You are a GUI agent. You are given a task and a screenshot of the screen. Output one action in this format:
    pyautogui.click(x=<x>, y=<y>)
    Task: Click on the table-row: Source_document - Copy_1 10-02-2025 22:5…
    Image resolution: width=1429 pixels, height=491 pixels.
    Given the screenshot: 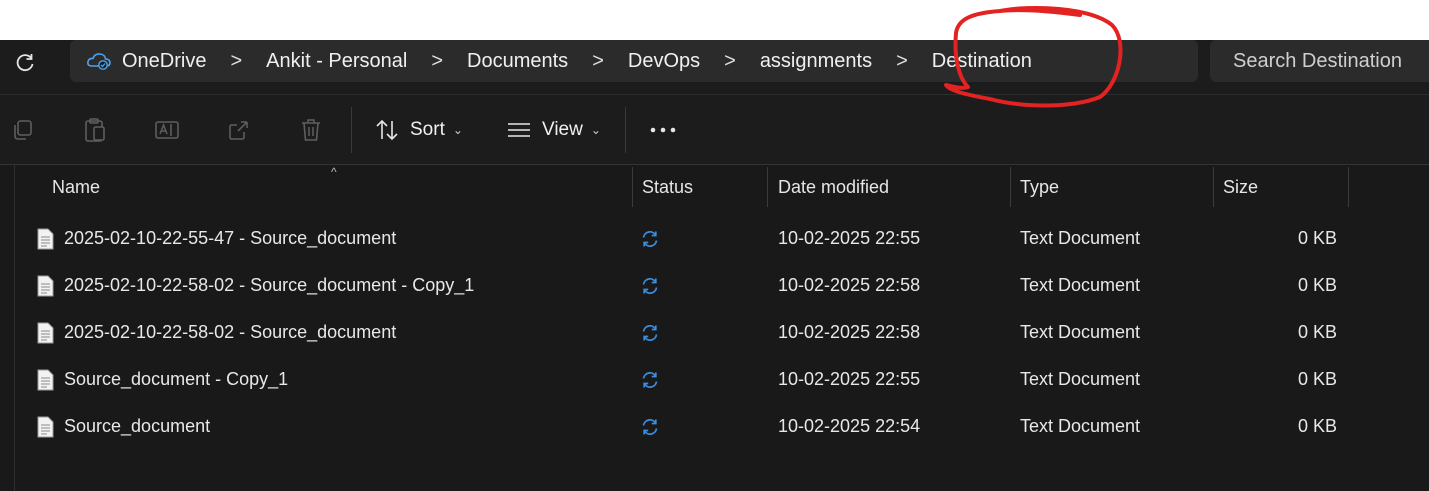 What is the action you would take?
    pyautogui.click(x=714, y=379)
    